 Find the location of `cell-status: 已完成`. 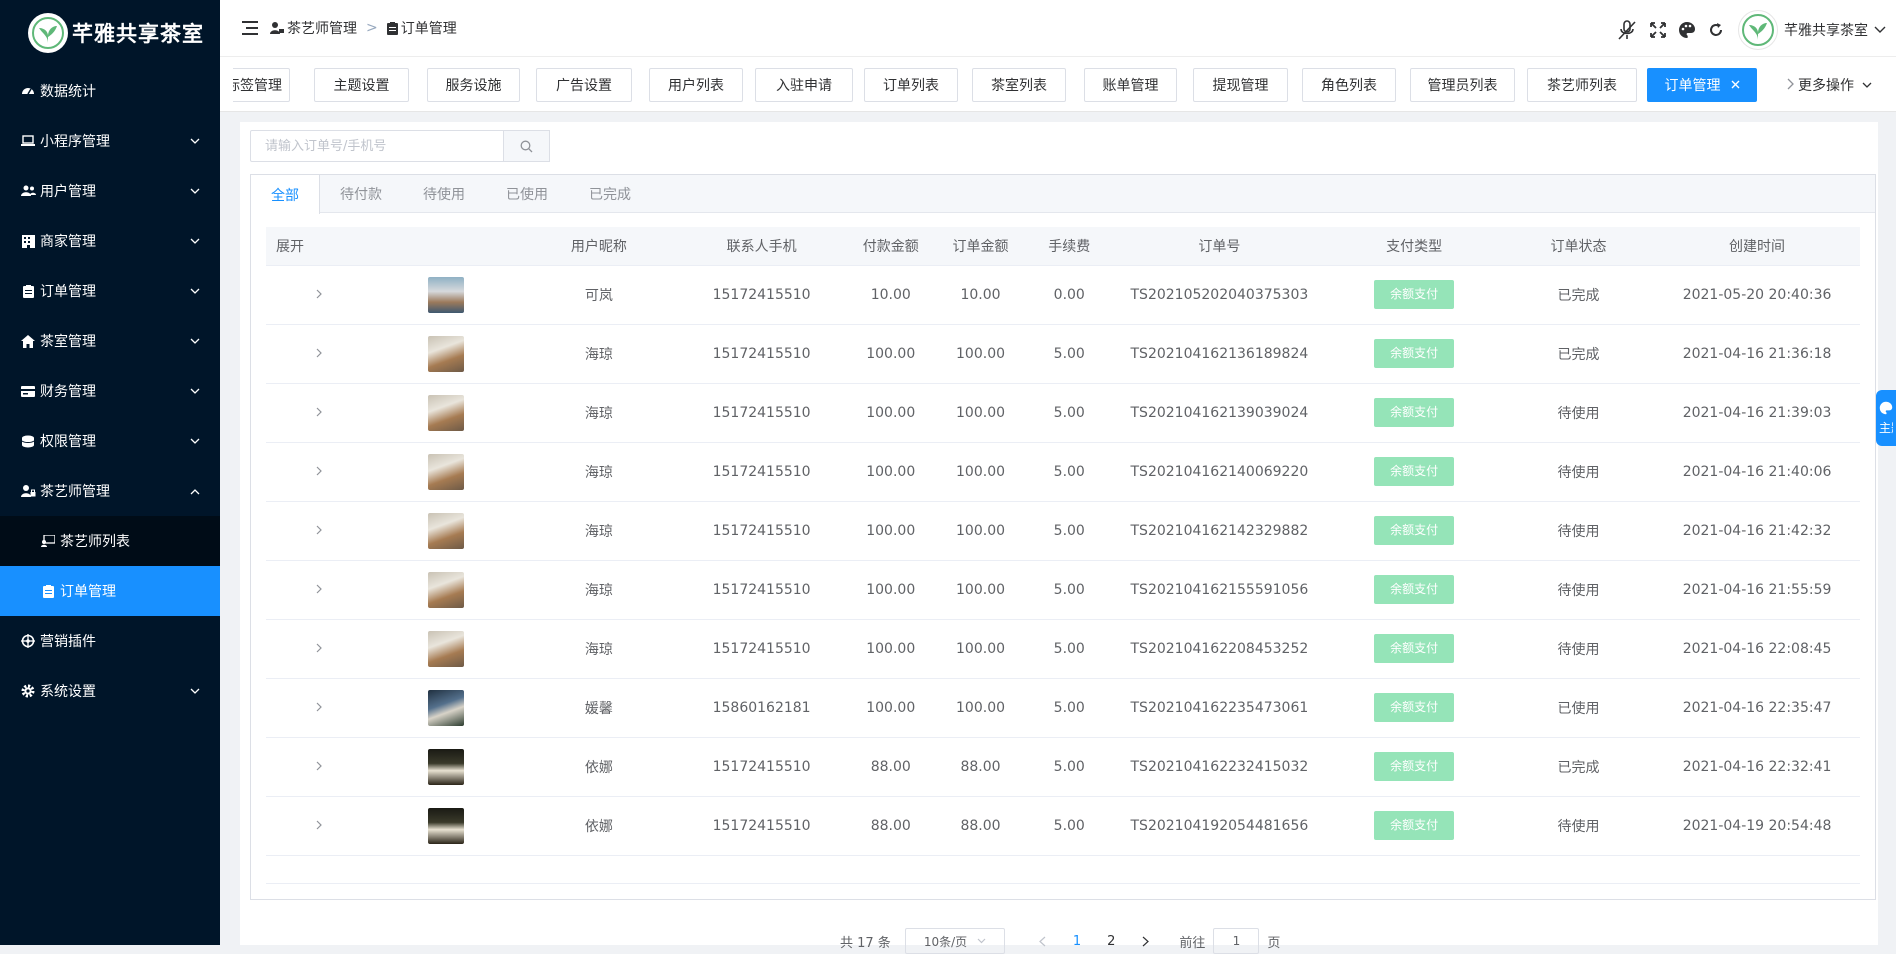

cell-status: 已完成 is located at coordinates (1578, 295).